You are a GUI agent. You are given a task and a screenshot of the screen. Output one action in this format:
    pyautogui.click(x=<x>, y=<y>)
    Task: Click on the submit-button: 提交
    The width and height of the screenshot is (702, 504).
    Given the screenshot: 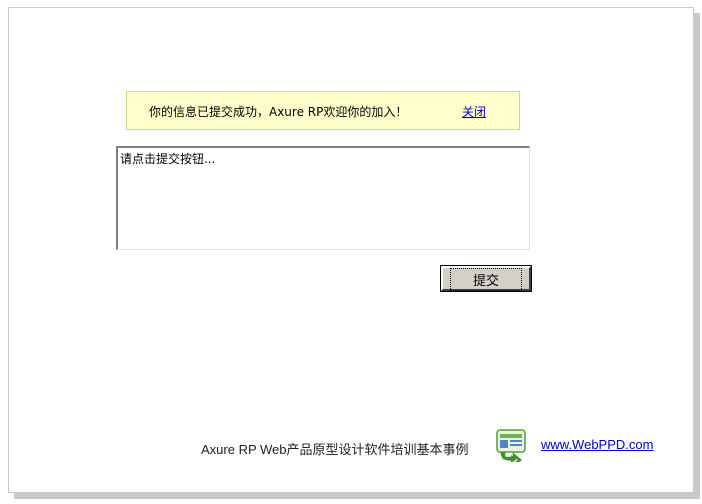 What is the action you would take?
    pyautogui.click(x=486, y=278)
    